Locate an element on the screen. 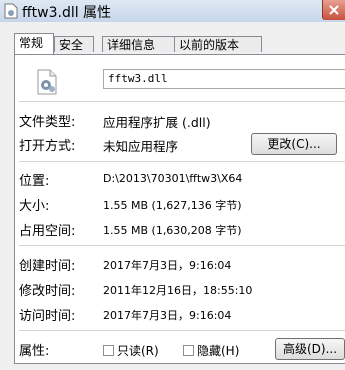 Image resolution: width=345 pixels, height=370 pixels. location-label: 位置: is located at coordinates (34, 181).